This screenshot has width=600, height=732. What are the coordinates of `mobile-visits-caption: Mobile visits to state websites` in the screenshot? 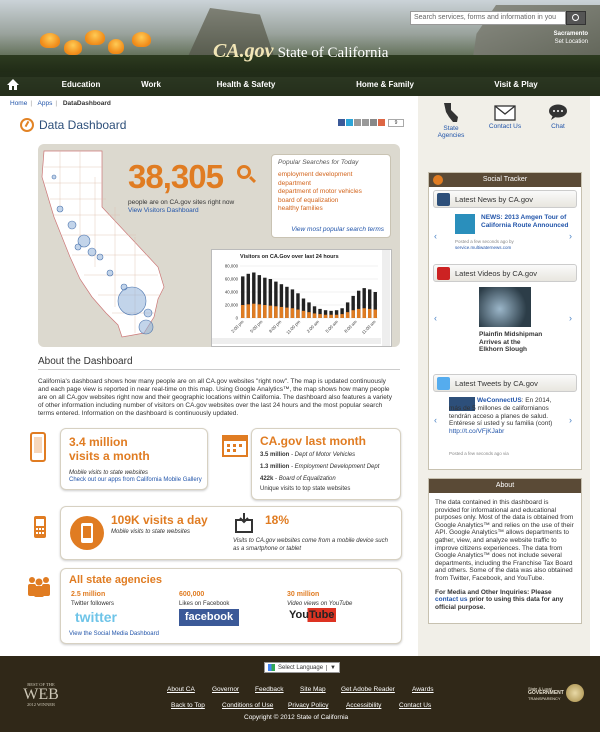 It's located at (109, 473).